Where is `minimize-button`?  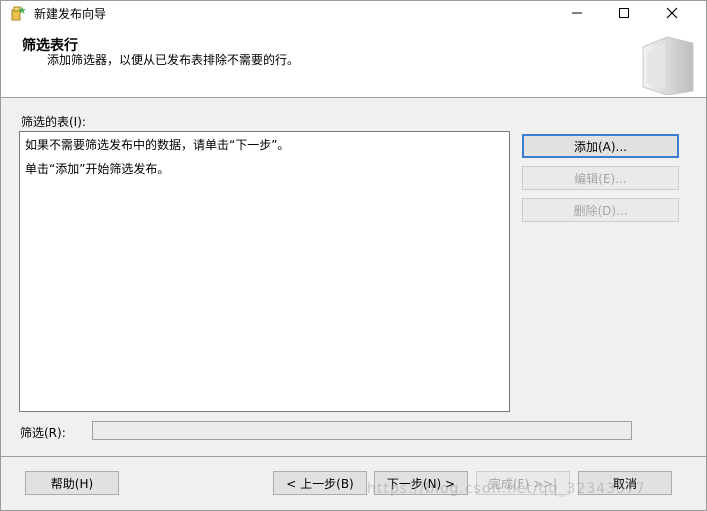
minimize-button is located at coordinates (577, 13).